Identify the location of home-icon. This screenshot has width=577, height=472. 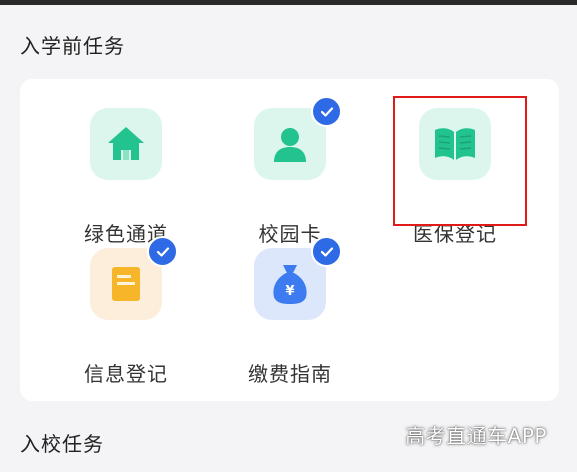
(126, 143).